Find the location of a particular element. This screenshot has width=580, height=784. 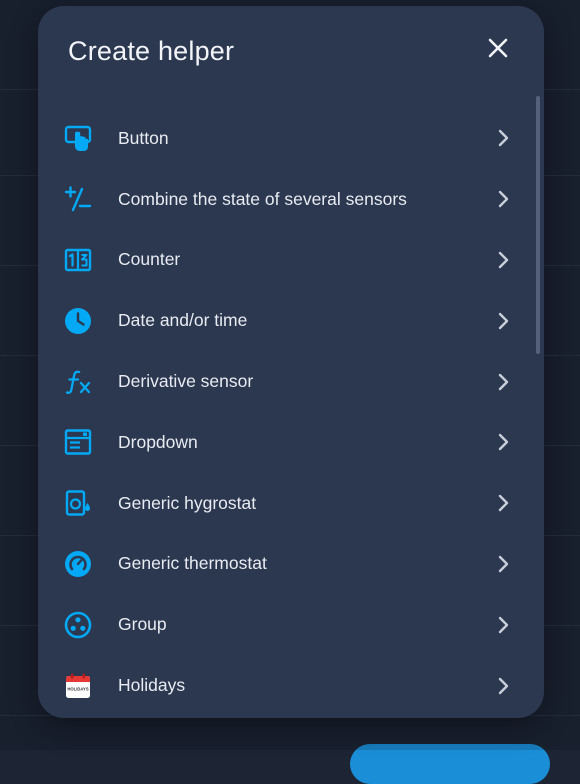

helper-item-button: Button is located at coordinates (291, 138).